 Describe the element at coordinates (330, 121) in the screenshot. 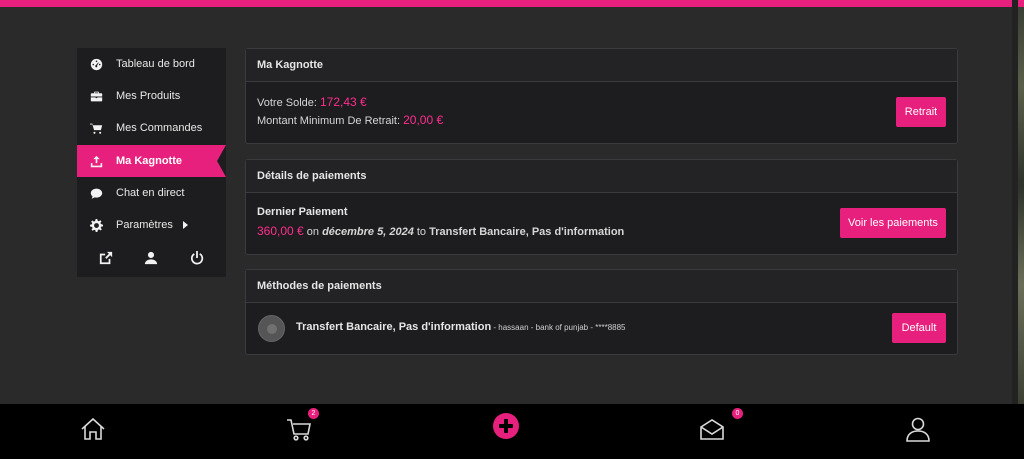

I see `min-withdraw-label: Montant Minimum De Retrait:` at that location.